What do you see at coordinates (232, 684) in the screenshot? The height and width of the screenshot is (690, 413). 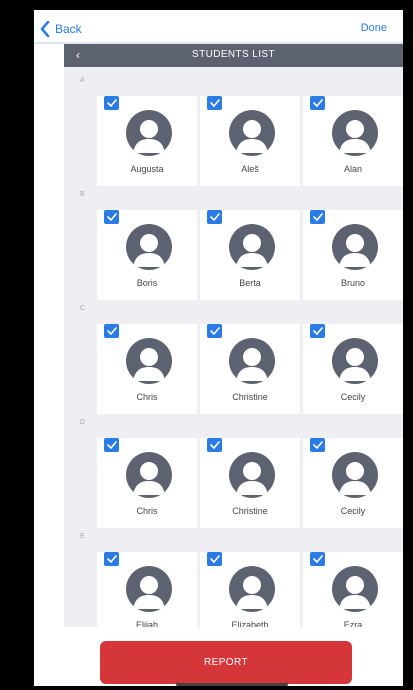 I see `home-indicator` at bounding box center [232, 684].